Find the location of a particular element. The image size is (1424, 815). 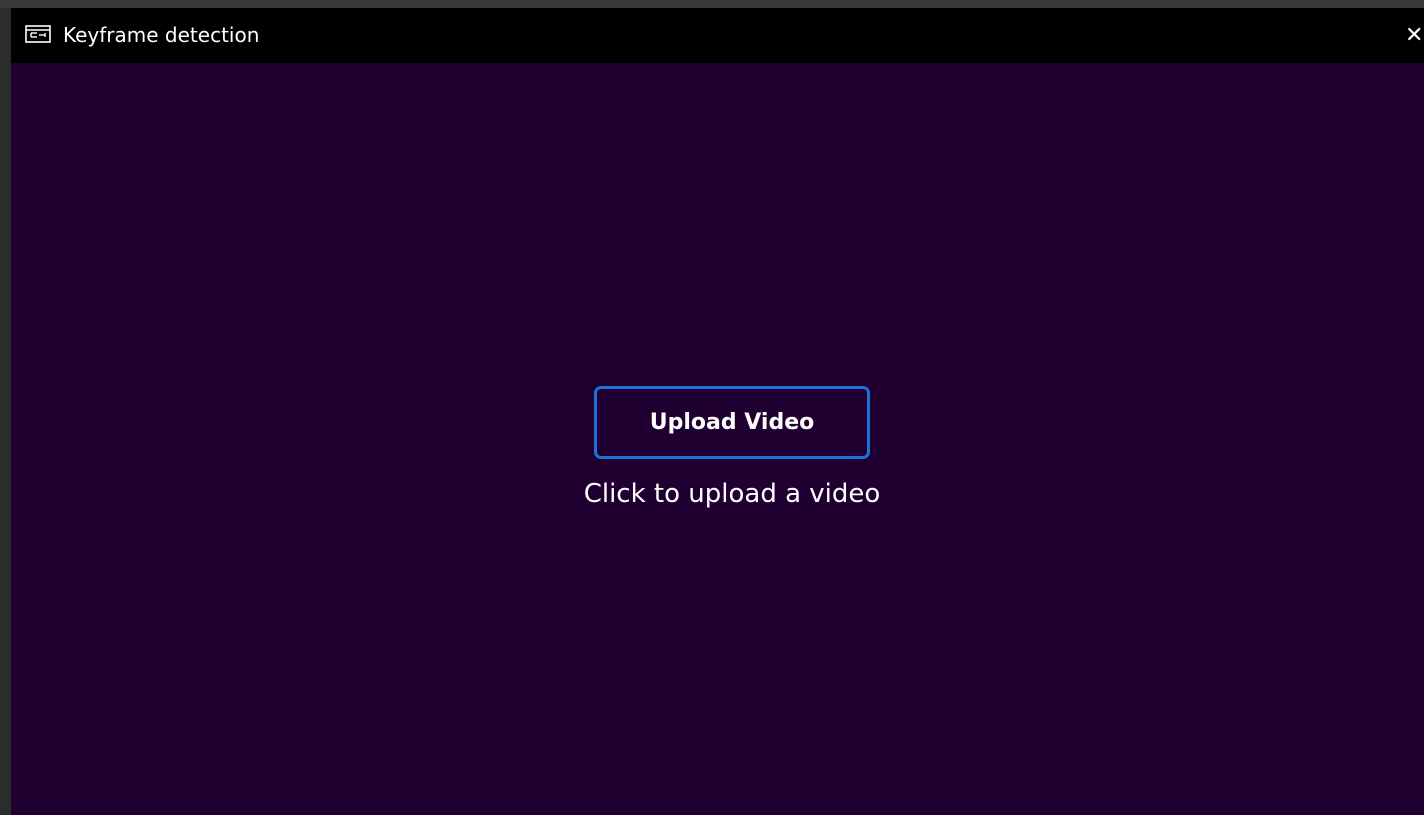

keyframe-app-icon is located at coordinates (38, 34).